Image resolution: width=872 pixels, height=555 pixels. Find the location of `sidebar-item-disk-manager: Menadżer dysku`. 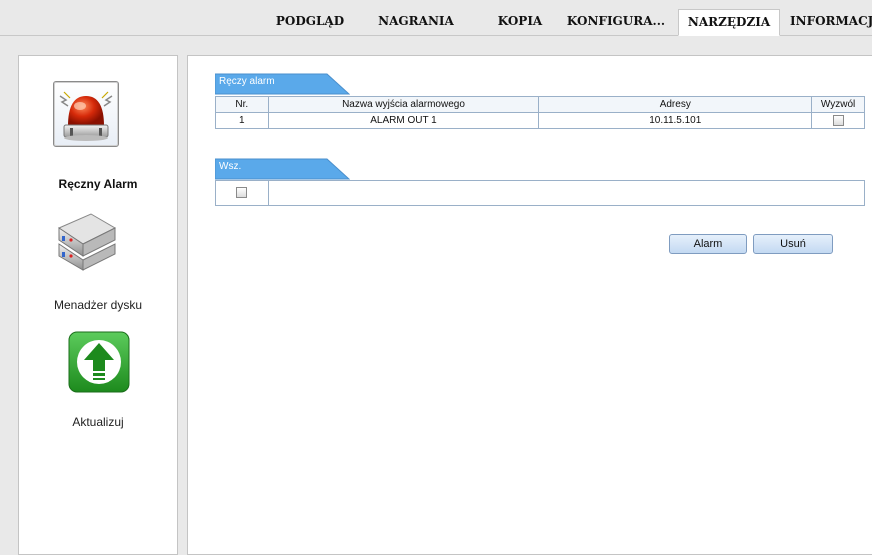

sidebar-item-disk-manager: Menadżer dysku is located at coordinates (98, 260).